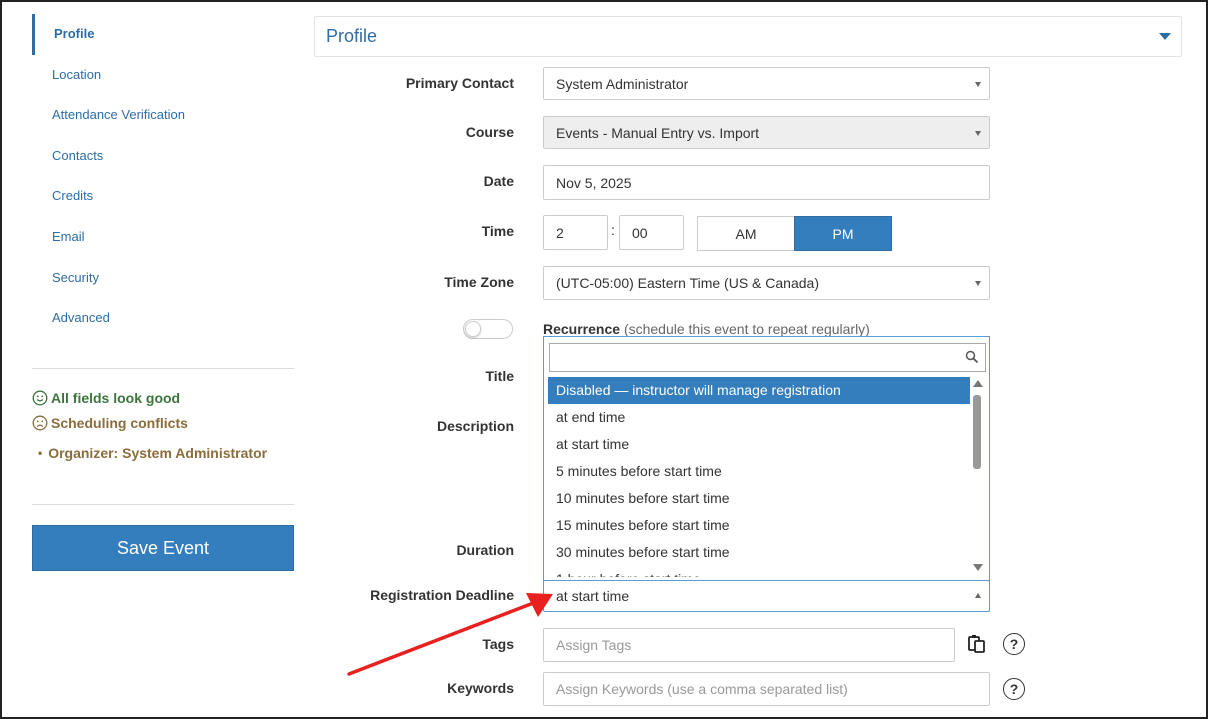 This screenshot has height=719, width=1208. I want to click on profile-panel-header: Profile, so click(748, 36).